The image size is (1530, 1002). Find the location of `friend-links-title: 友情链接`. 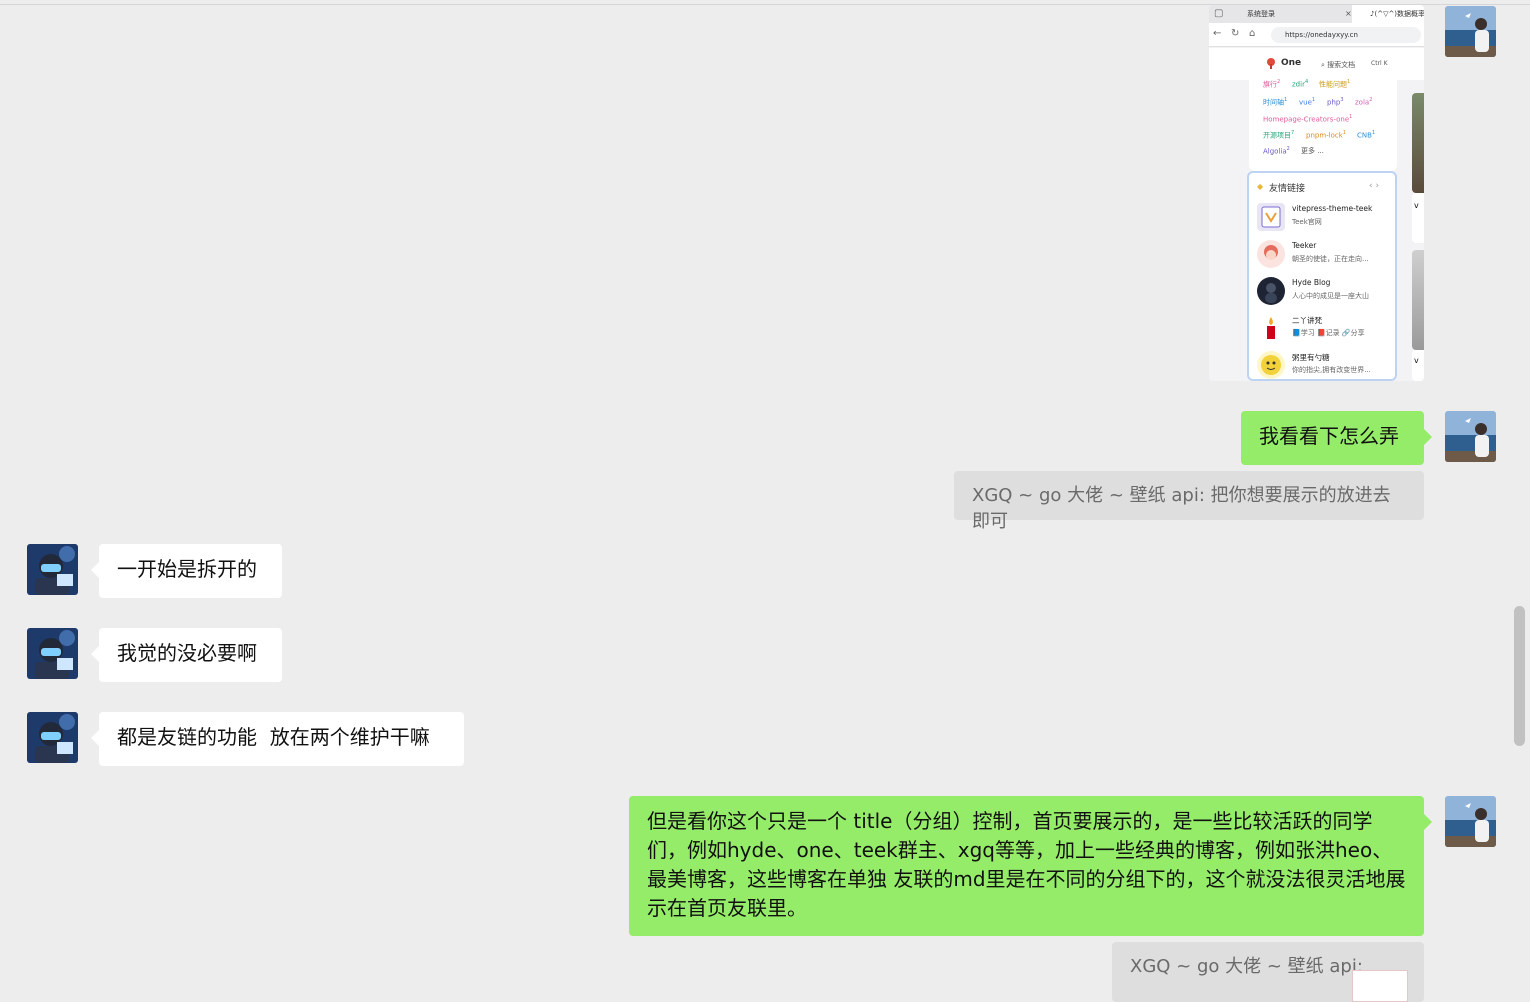

friend-links-title: 友情链接 is located at coordinates (1287, 189).